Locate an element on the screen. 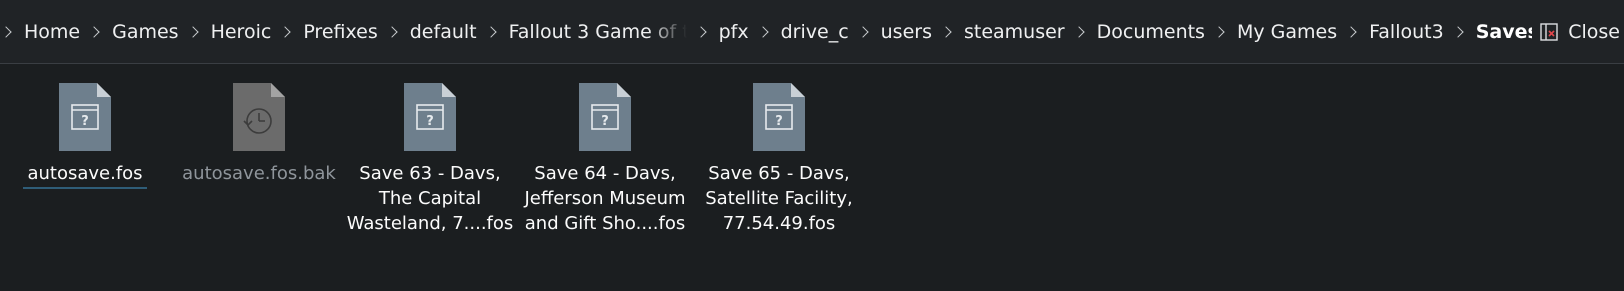  breadcrumb-item-current: Saves is located at coordinates (1504, 32).